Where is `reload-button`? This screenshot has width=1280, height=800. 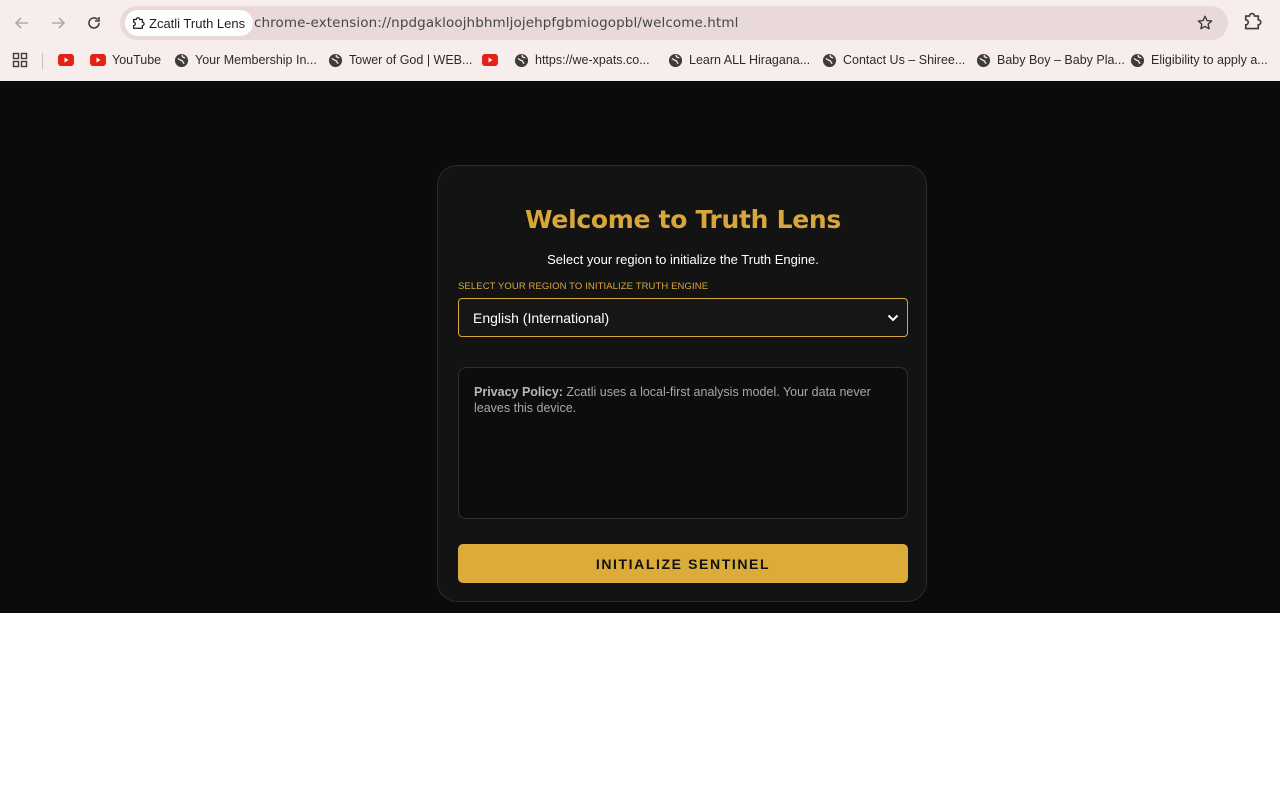
reload-button is located at coordinates (94, 23).